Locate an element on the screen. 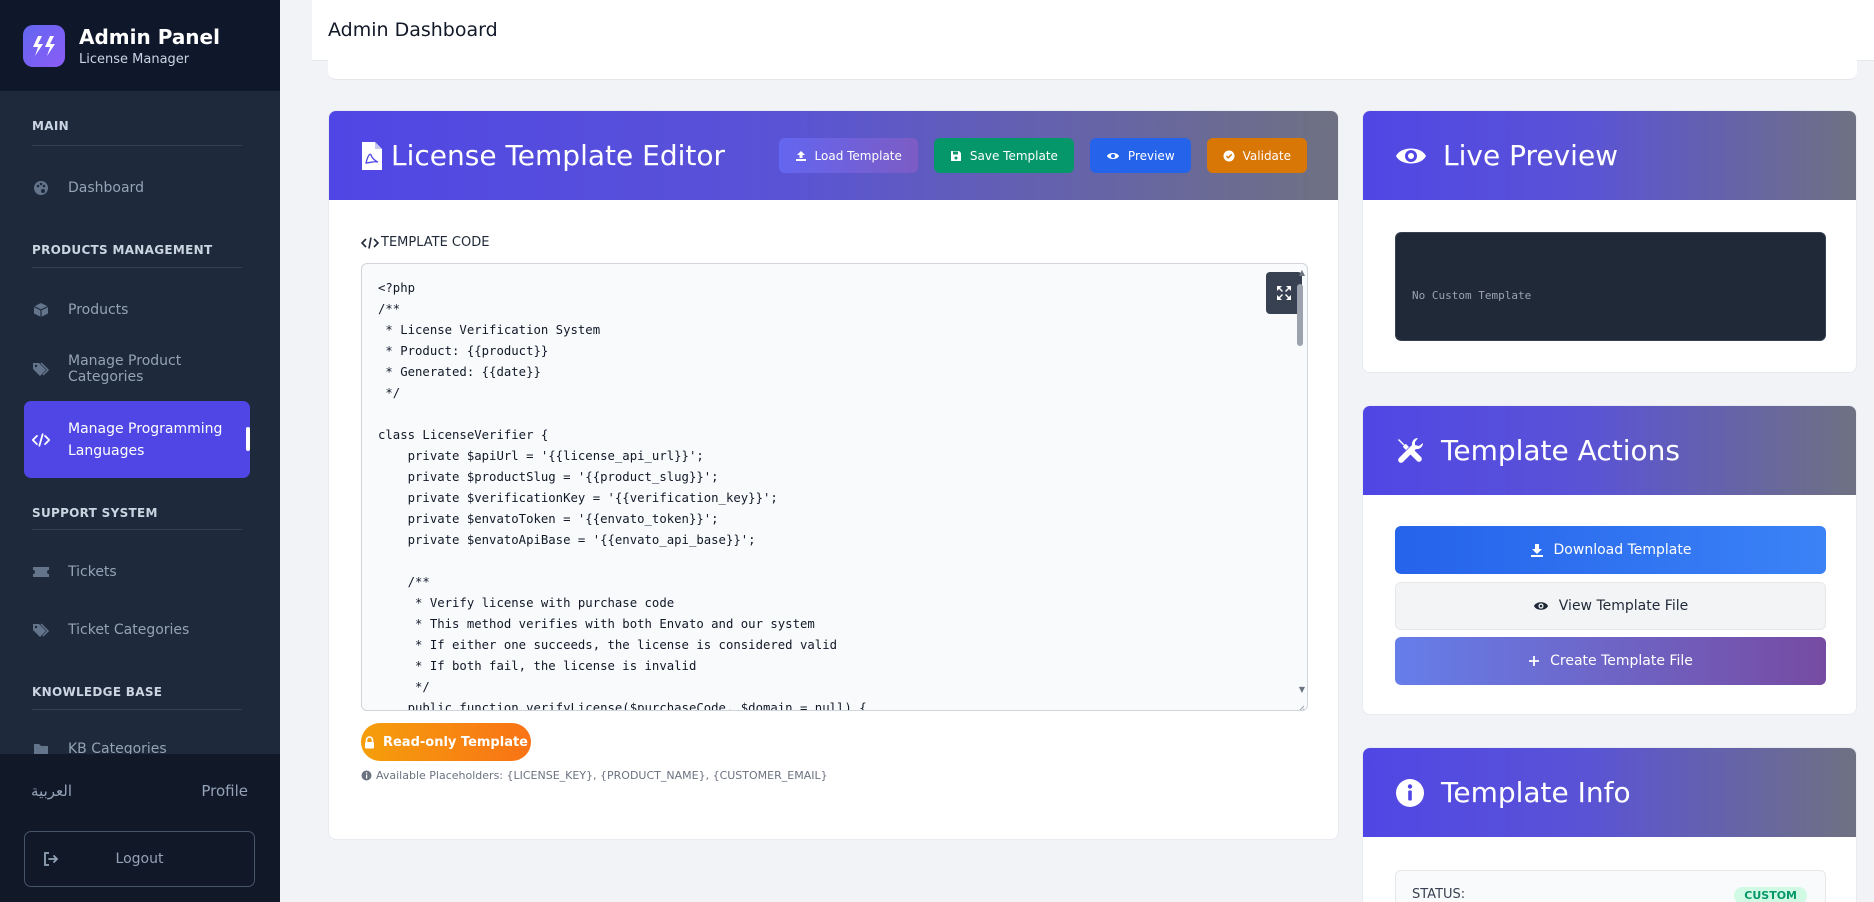 This screenshot has height=902, width=1874. resize-grip-icon is located at coordinates (1300, 704).